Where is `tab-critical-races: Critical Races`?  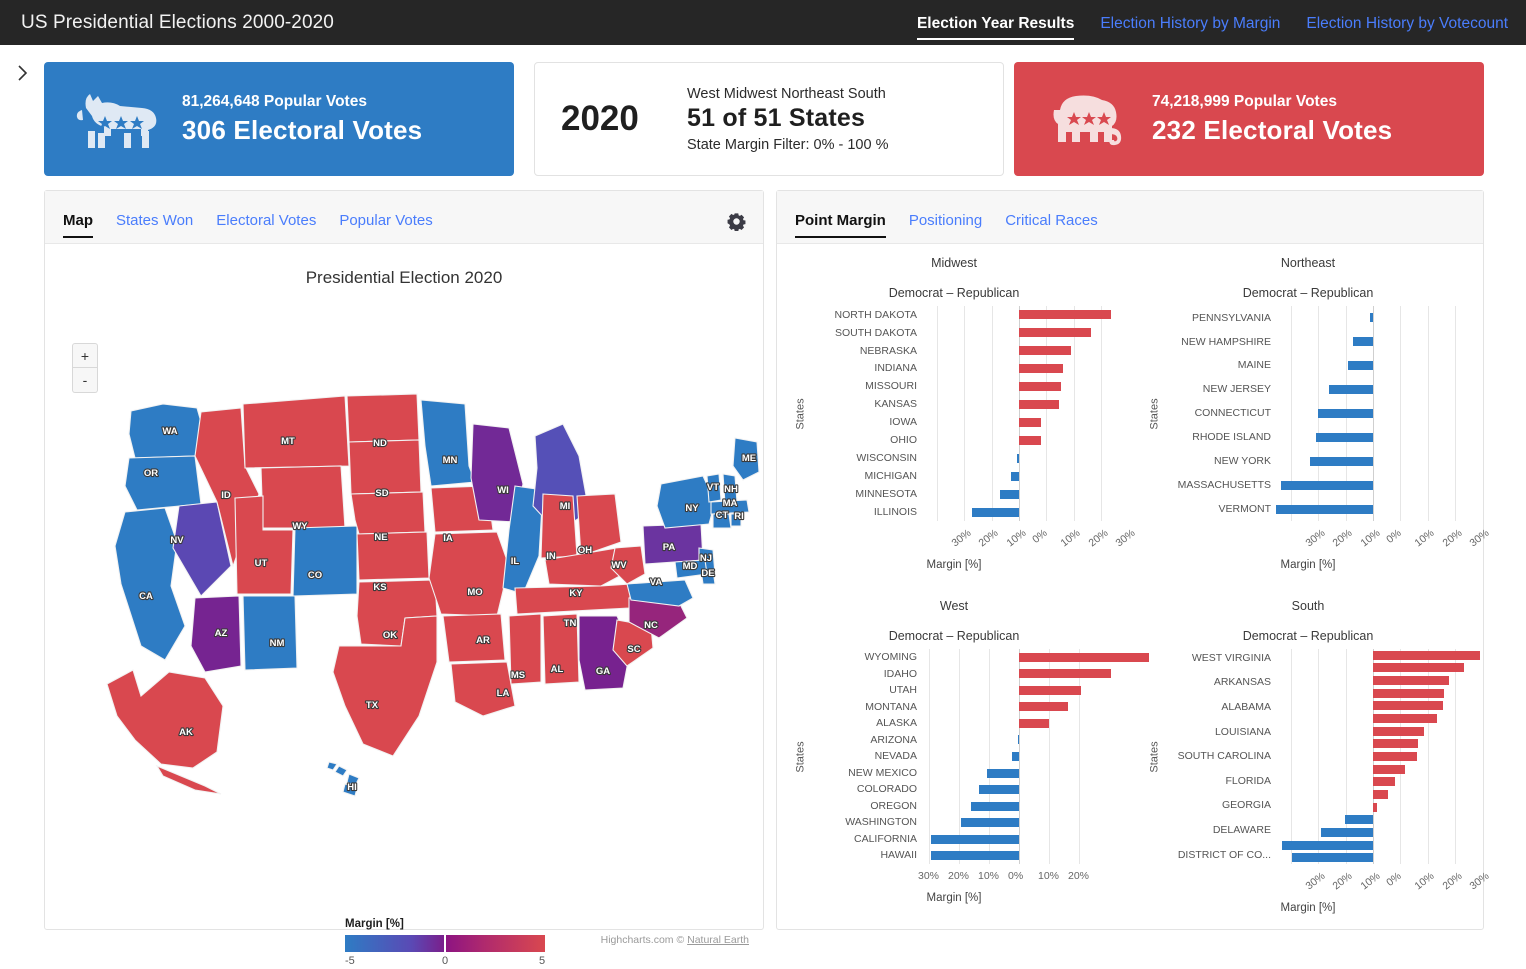
tab-critical-races: Critical Races is located at coordinates (1051, 228).